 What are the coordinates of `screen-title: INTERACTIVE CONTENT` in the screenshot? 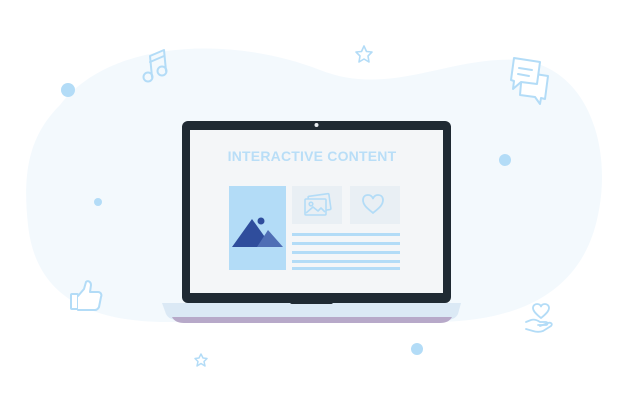 It's located at (312, 156).